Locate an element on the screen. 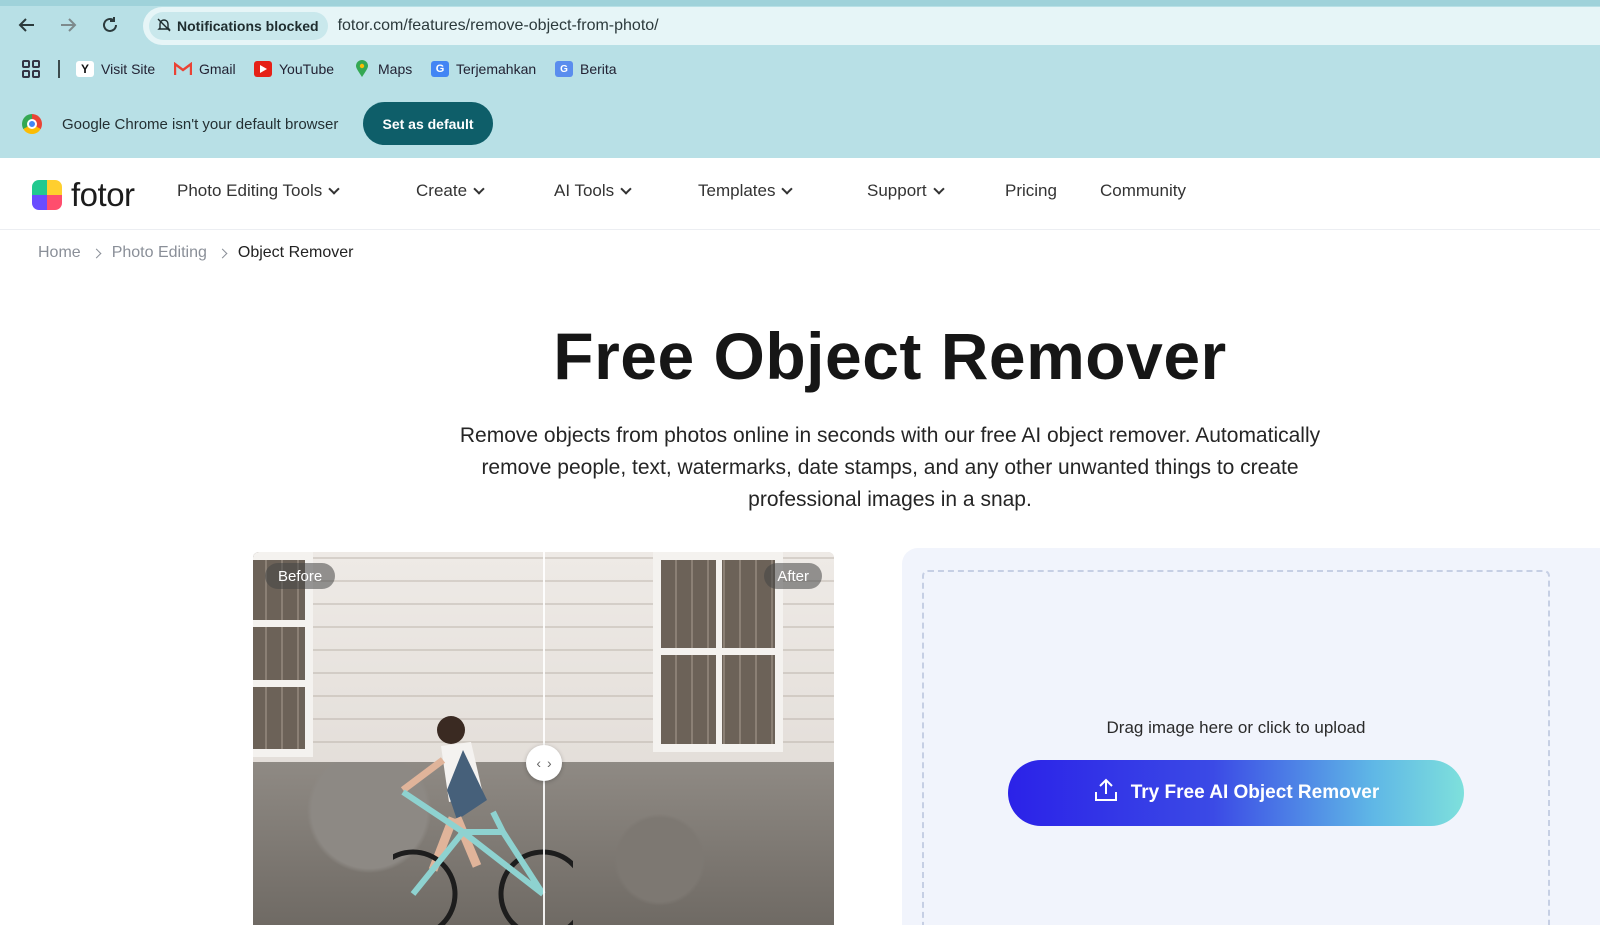 The width and height of the screenshot is (1600, 925). bookmark-label: Maps is located at coordinates (395, 69).